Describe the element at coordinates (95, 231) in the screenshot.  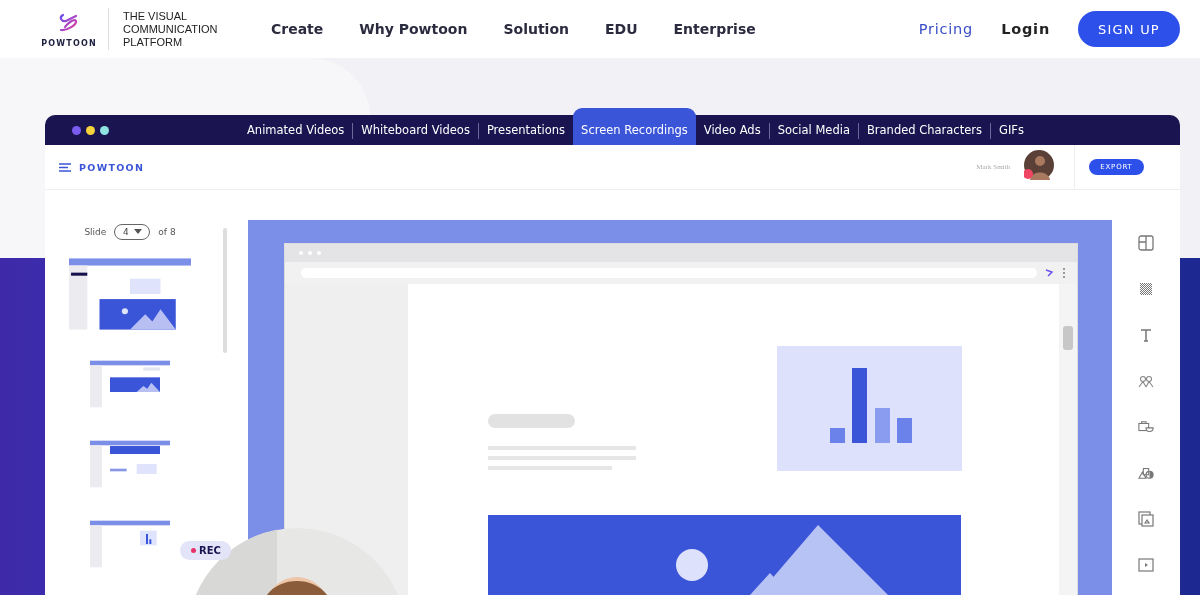
I see `slide-label: Slide` at that location.